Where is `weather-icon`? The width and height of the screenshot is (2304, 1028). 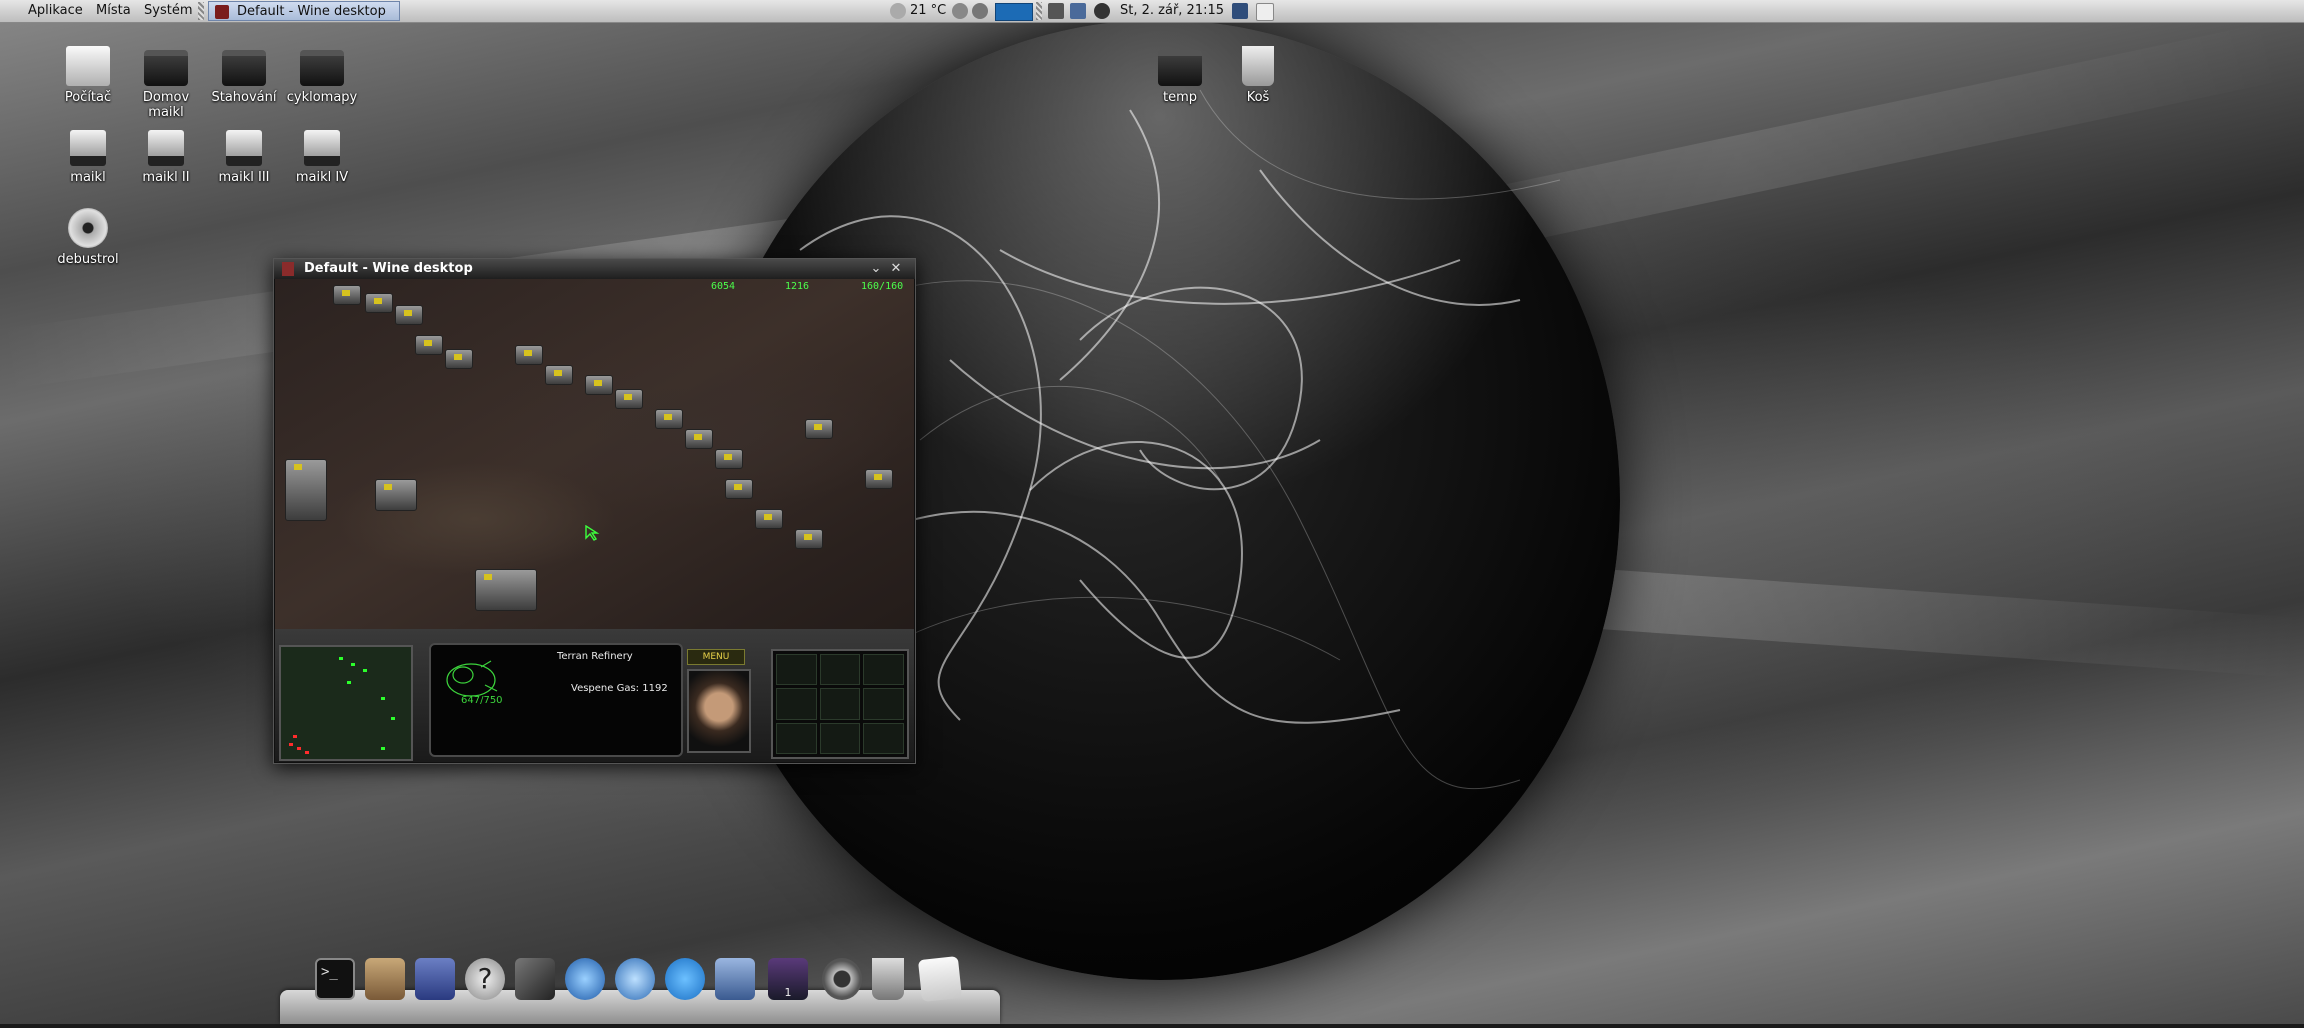 weather-icon is located at coordinates (898, 11).